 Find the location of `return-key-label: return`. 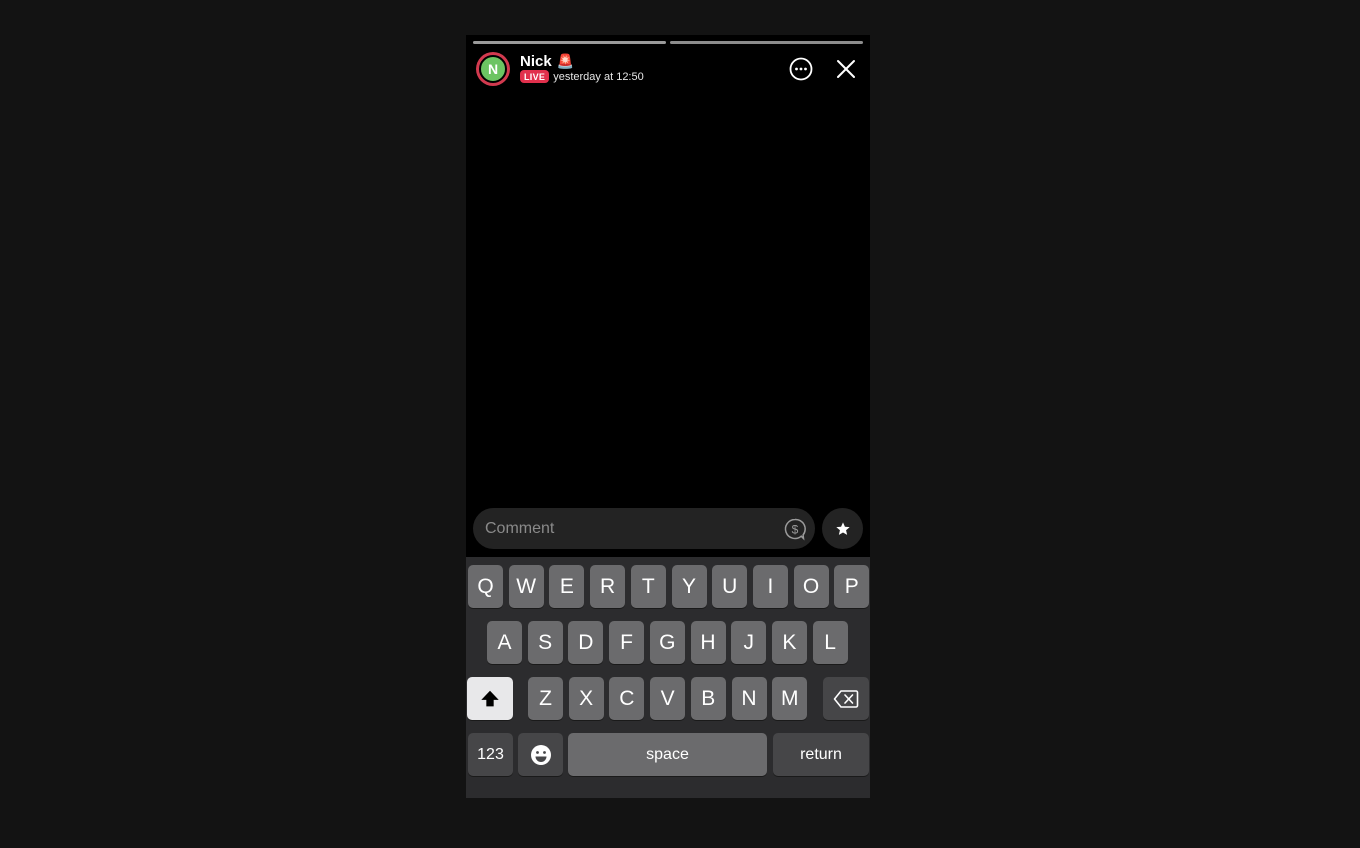

return-key-label: return is located at coordinates (821, 754).